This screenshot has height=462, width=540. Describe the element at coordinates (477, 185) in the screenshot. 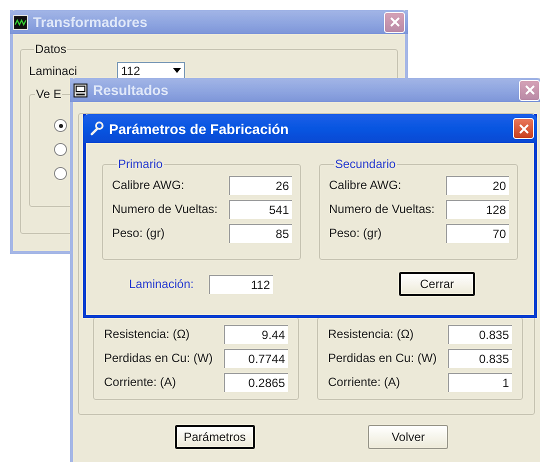

I see `value-field: 20` at that location.